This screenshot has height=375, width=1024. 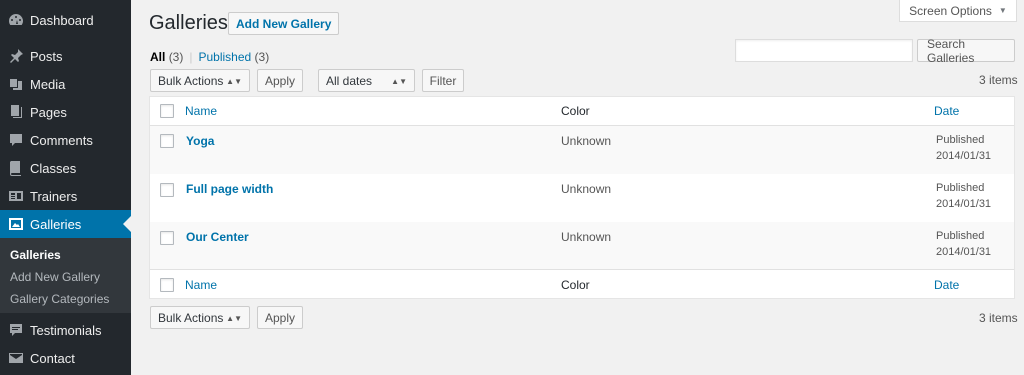 What do you see at coordinates (443, 80) in the screenshot?
I see `filter-button: Filter` at bounding box center [443, 80].